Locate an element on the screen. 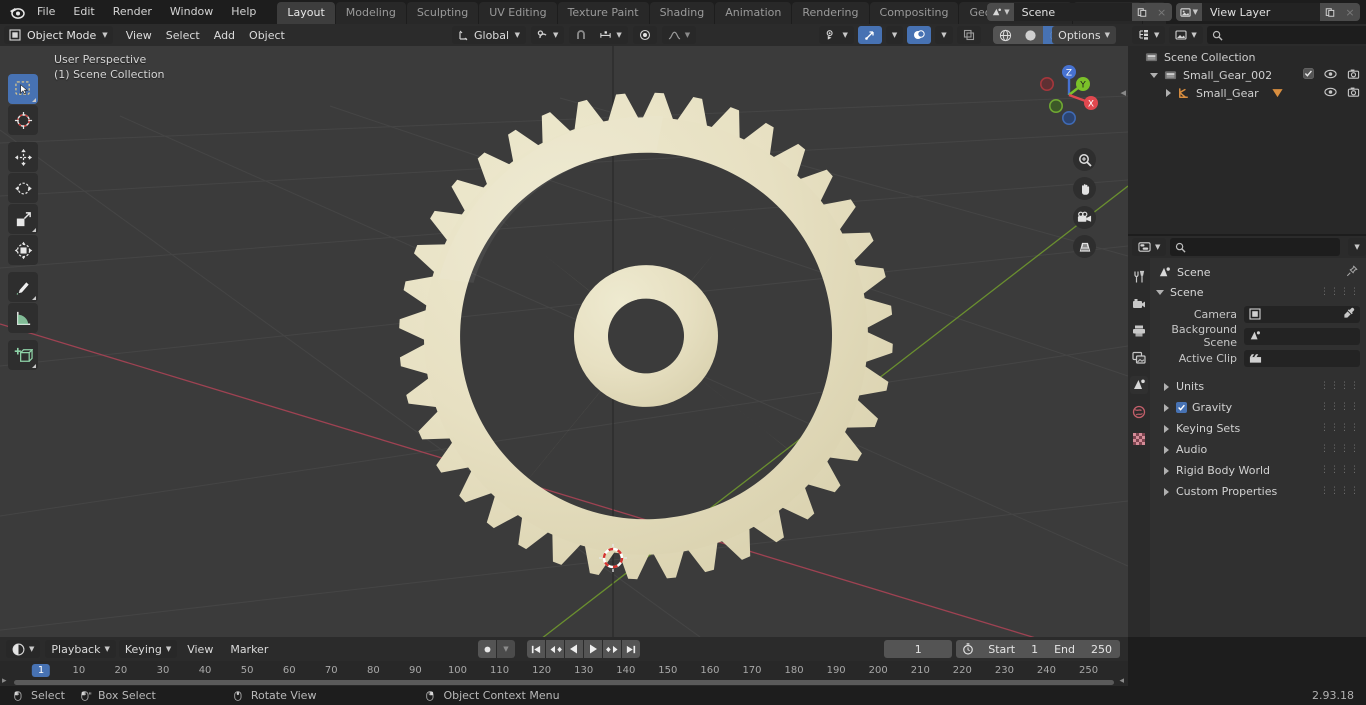 This screenshot has width=1366, height=705. perspective-toggle-icon is located at coordinates (1084, 246).